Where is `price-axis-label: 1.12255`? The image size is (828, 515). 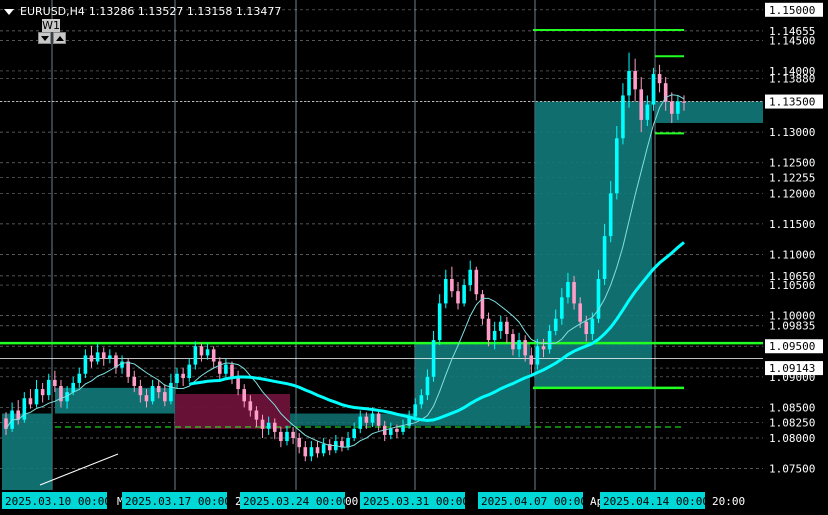 price-axis-label: 1.12255 is located at coordinates (792, 178).